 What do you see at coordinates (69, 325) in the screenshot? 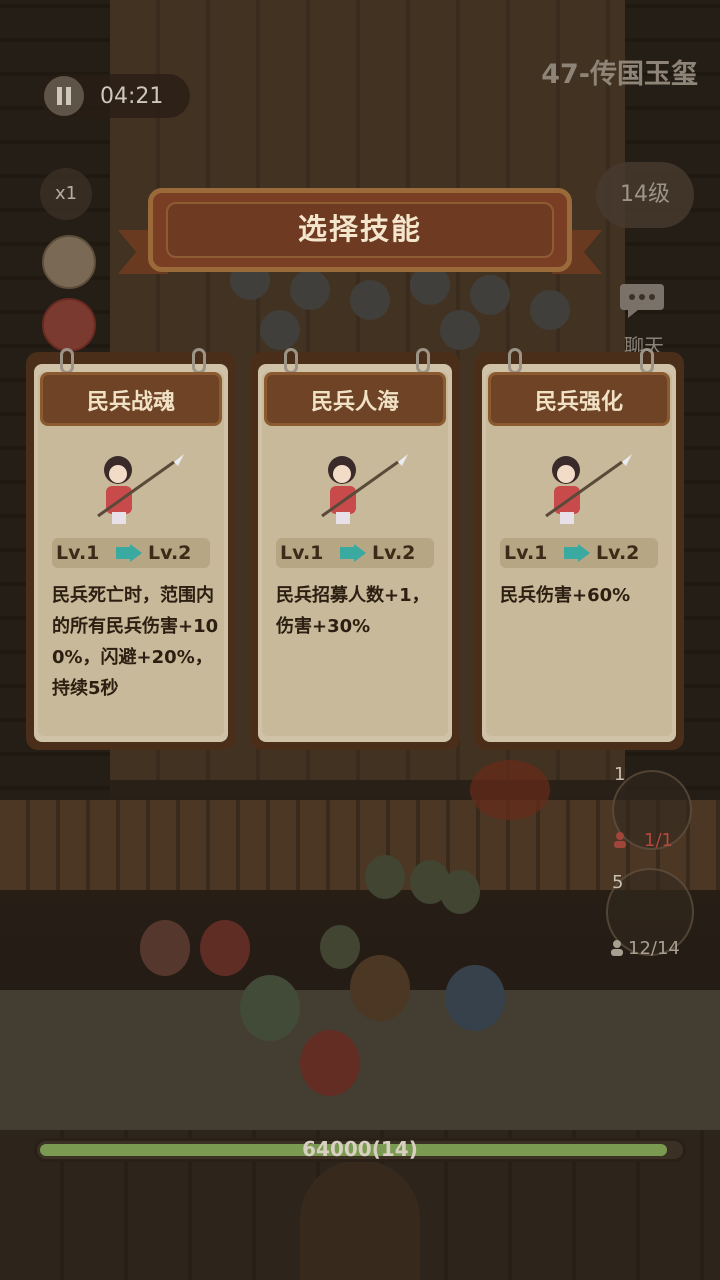
I see `hero-avatar` at bounding box center [69, 325].